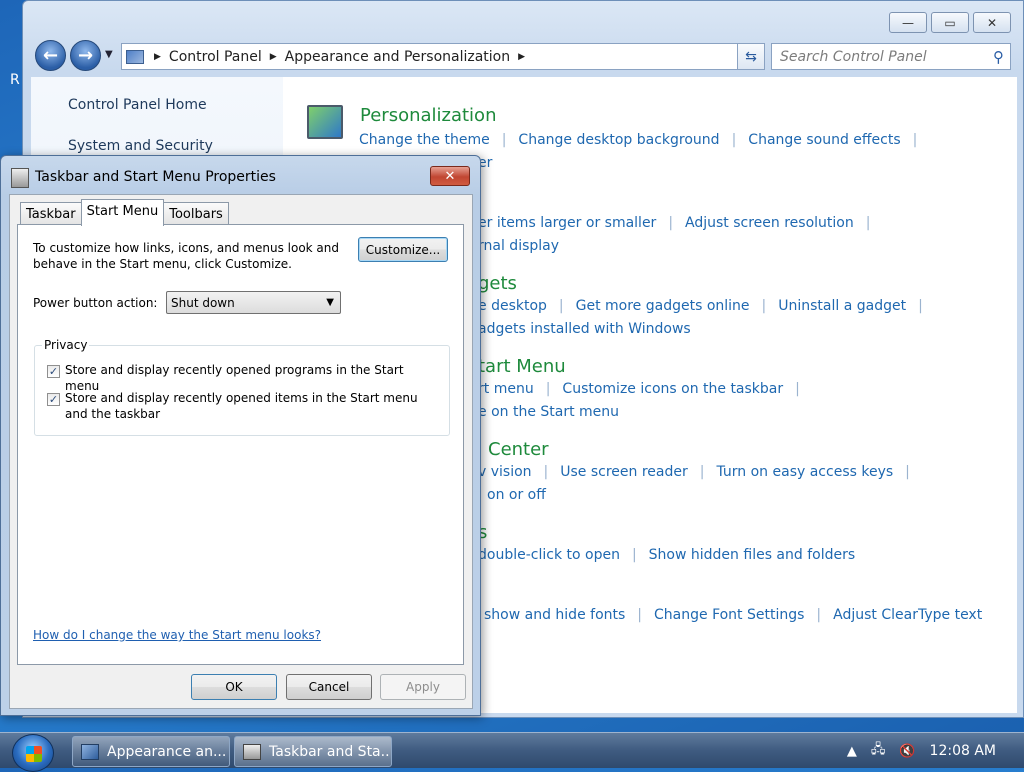 The width and height of the screenshot is (1024, 772). What do you see at coordinates (66, 345) in the screenshot?
I see `privacy-legend: Privacy` at bounding box center [66, 345].